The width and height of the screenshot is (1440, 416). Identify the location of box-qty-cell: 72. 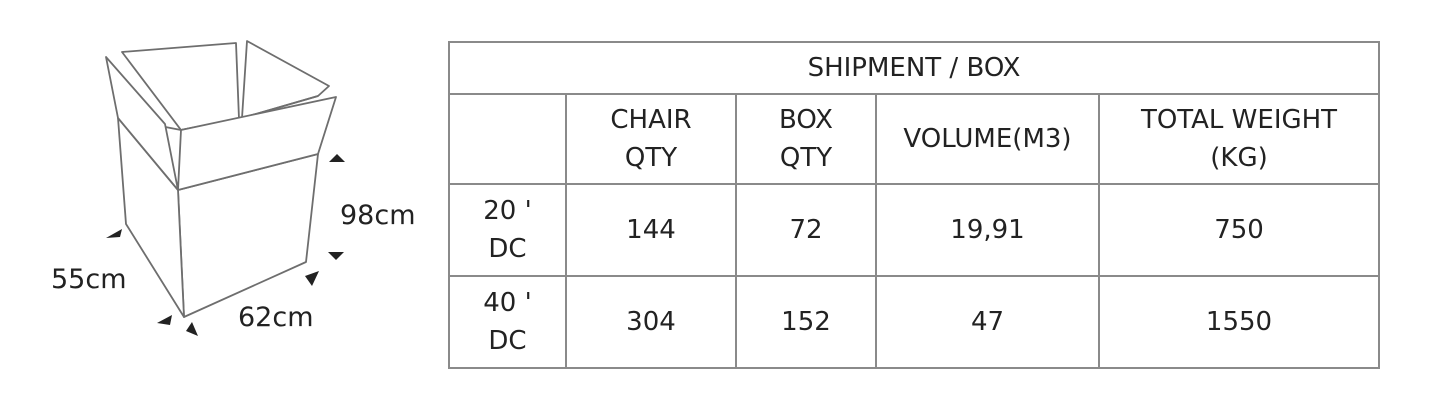
(806, 230).